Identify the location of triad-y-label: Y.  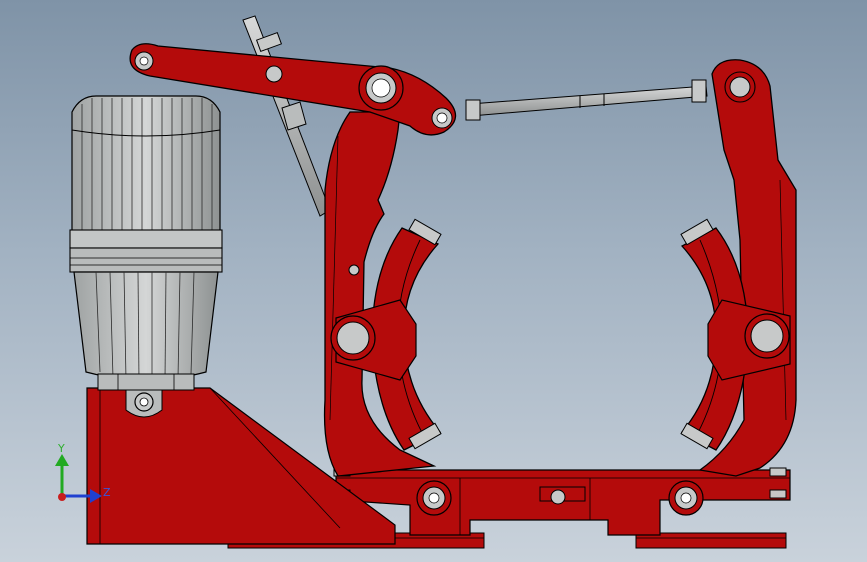
(61, 448).